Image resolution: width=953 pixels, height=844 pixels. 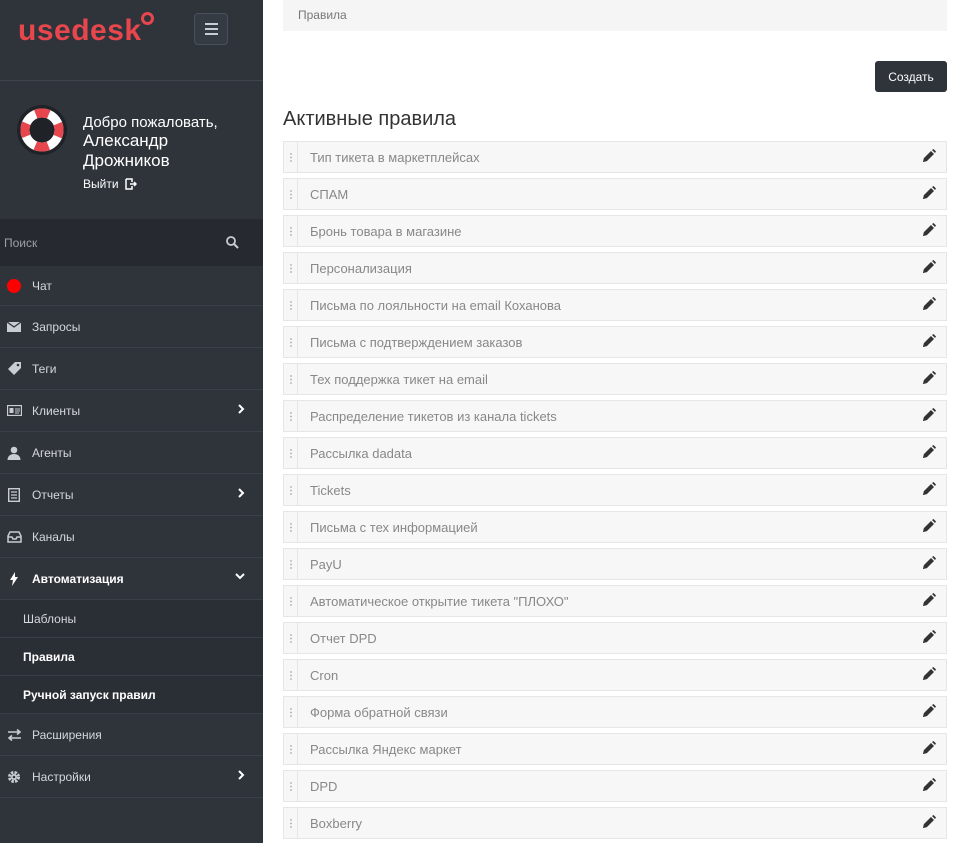 I want to click on rule-name: PayU, so click(x=622, y=564).